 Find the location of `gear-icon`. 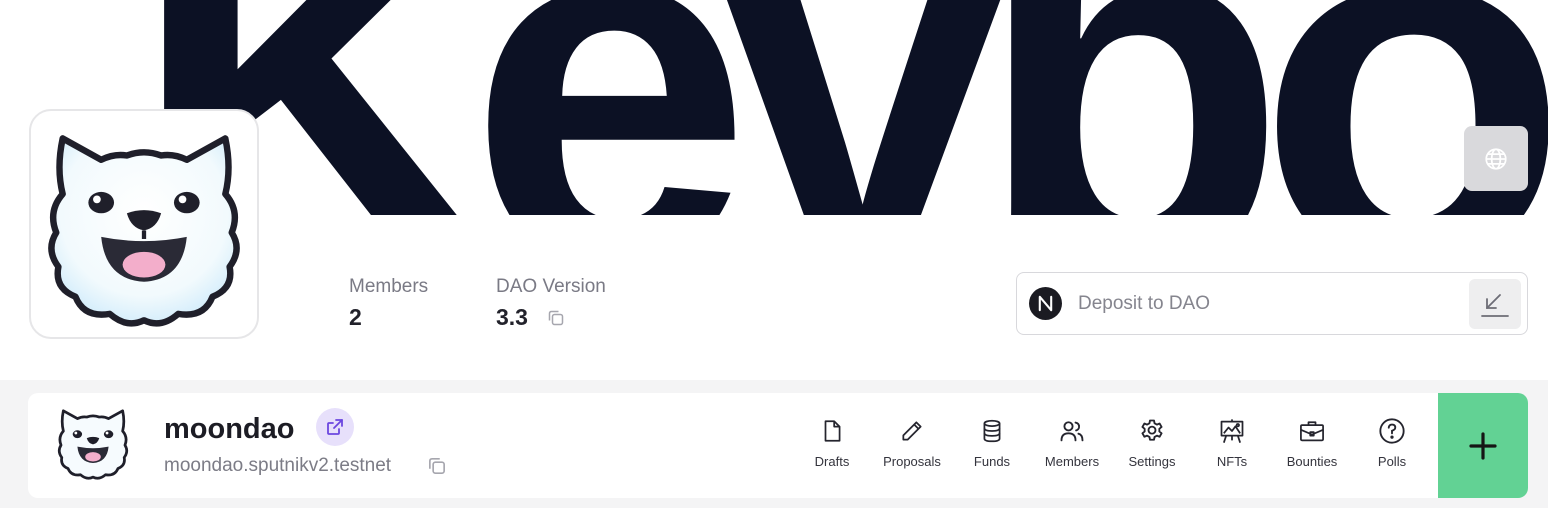

gear-icon is located at coordinates (1152, 430).